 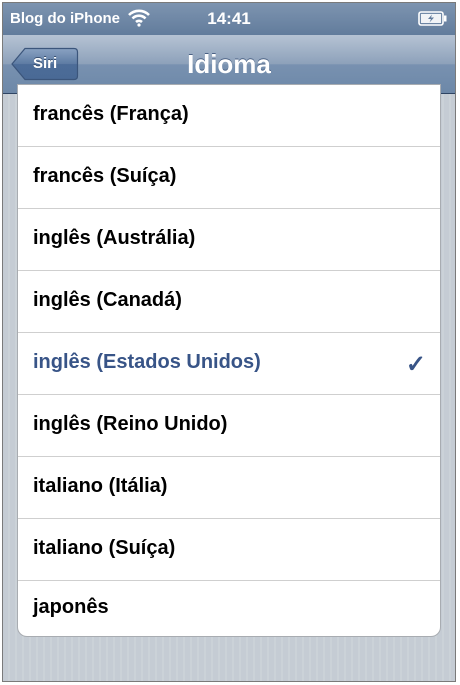 I want to click on list-item: inglês (Canadá), so click(x=229, y=302).